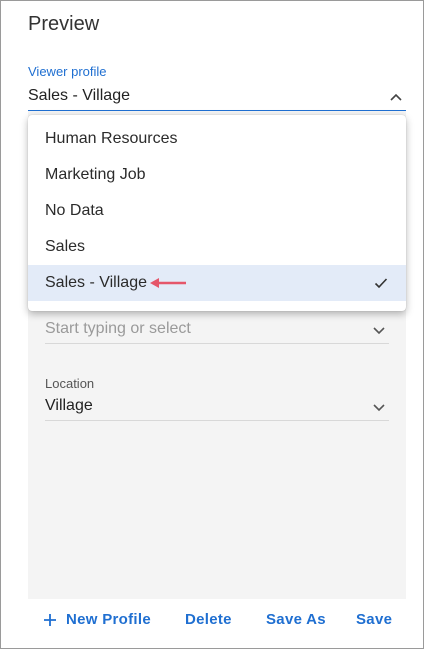 The height and width of the screenshot is (649, 424). What do you see at coordinates (374, 619) in the screenshot?
I see `save-button: Save` at bounding box center [374, 619].